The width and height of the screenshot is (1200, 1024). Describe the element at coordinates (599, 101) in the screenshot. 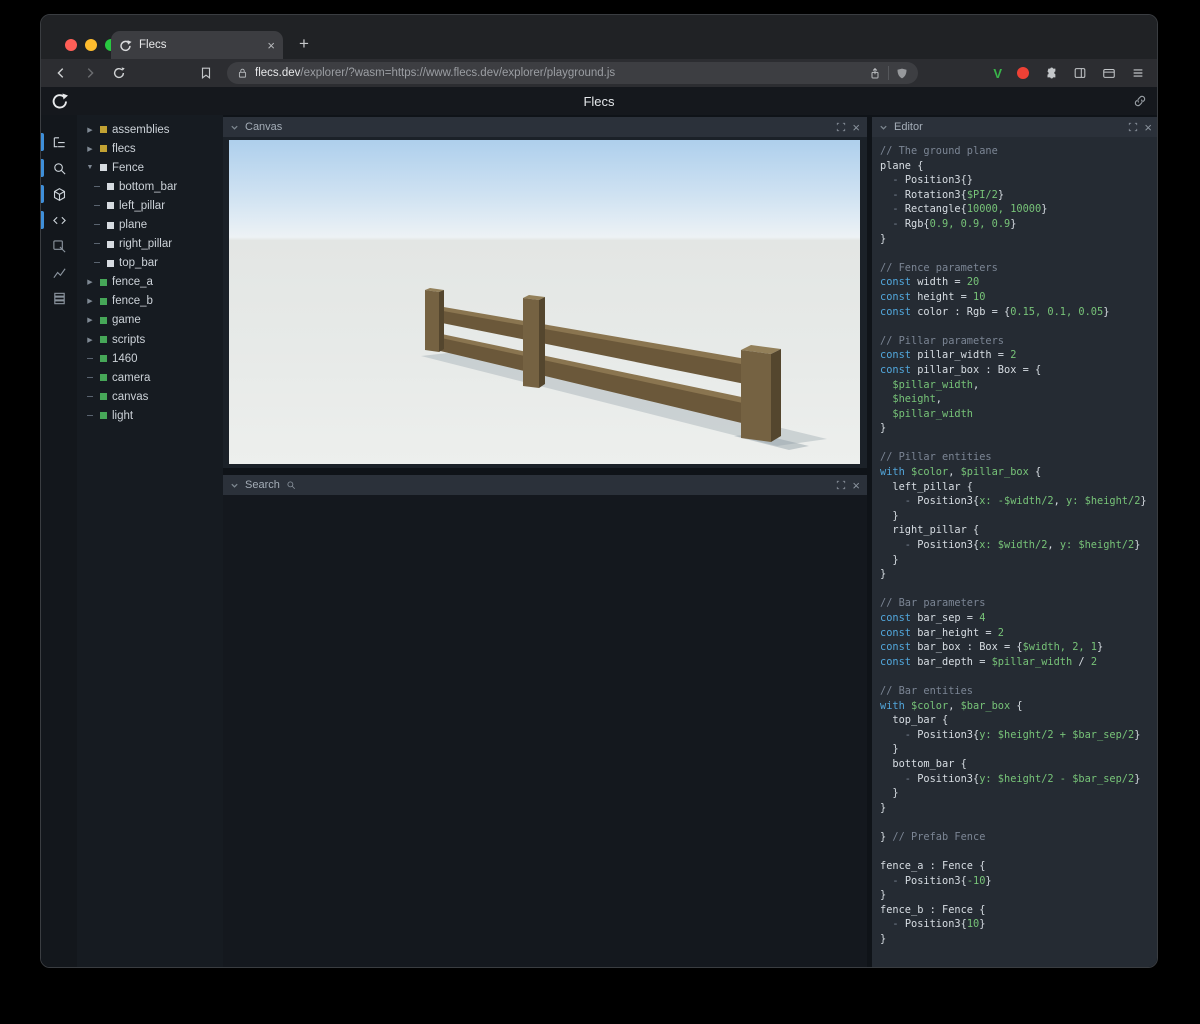

I see `app-header: Flecs` at that location.